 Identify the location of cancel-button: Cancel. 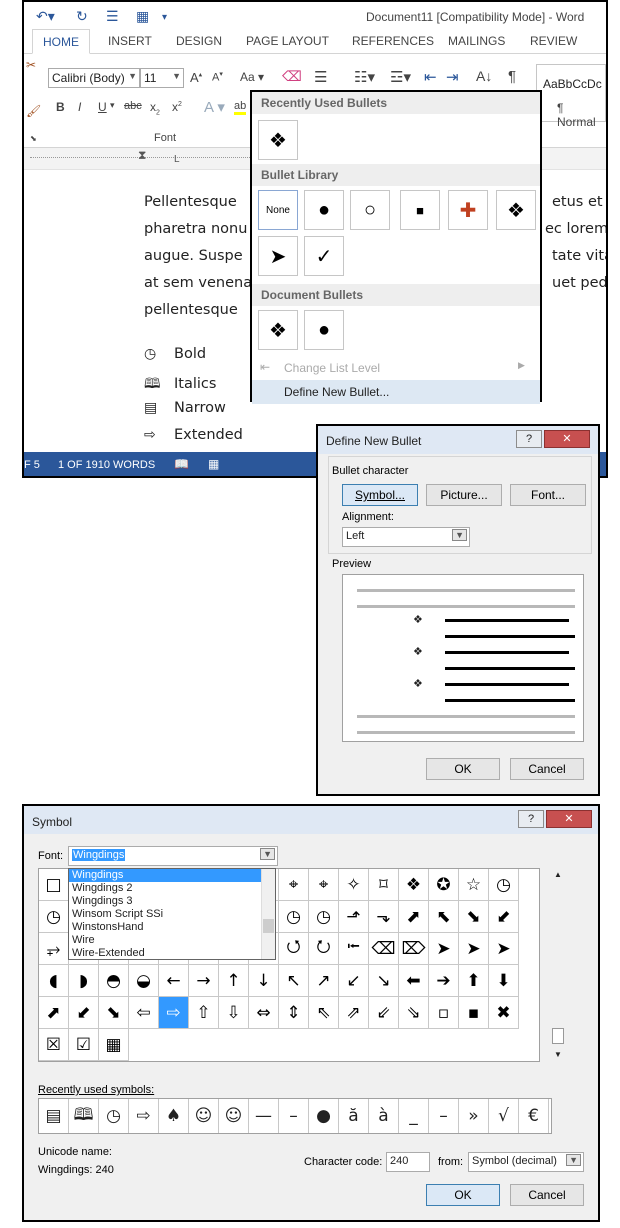
(547, 769).